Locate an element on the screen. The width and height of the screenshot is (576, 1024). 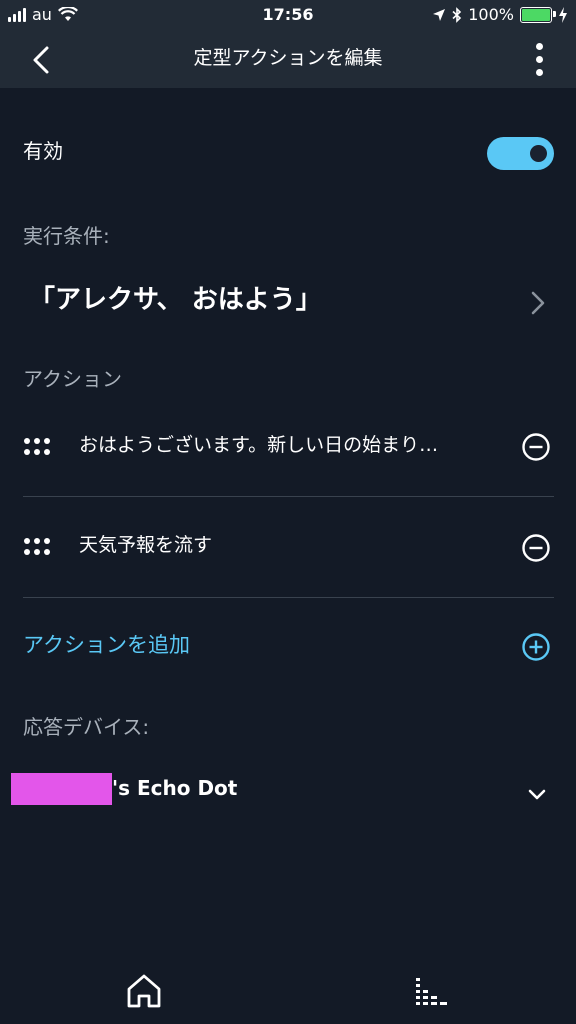
action-item: 天気予報を流す is located at coordinates (288, 550).